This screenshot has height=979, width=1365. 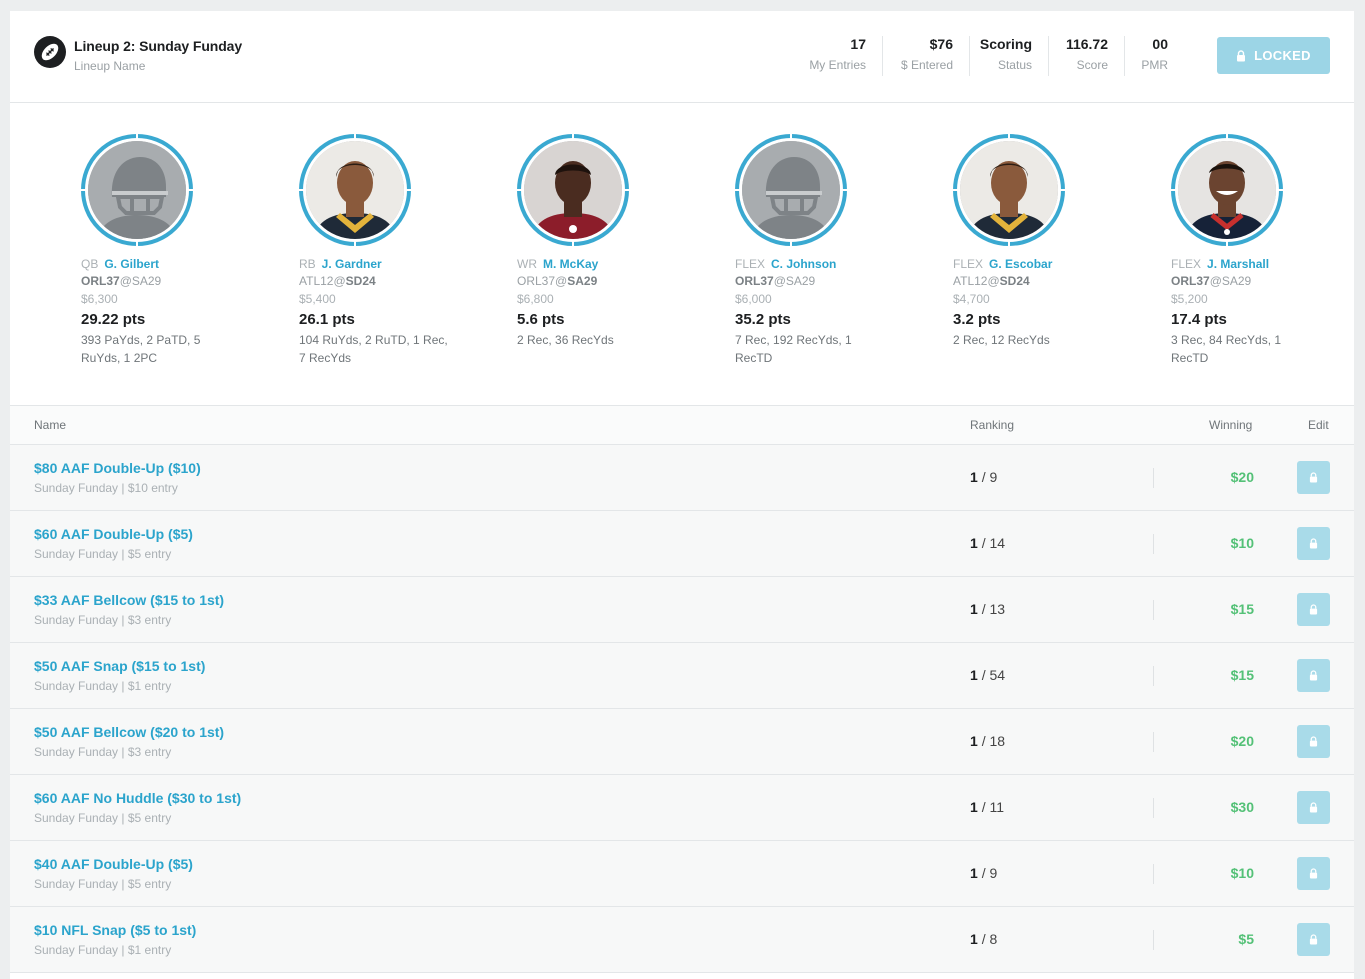 I want to click on contest-name-link: $50 AAF Snap ($15 to 1st), so click(x=119, y=666).